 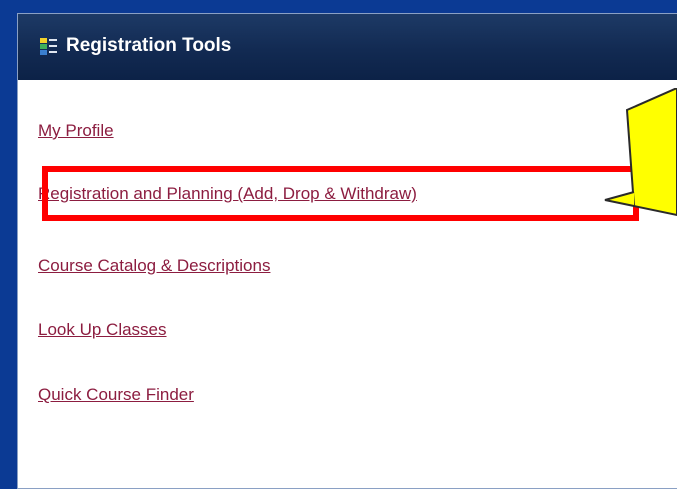 What do you see at coordinates (154, 266) in the screenshot?
I see `course-catalog-link: Course Catalog & Descriptions` at bounding box center [154, 266].